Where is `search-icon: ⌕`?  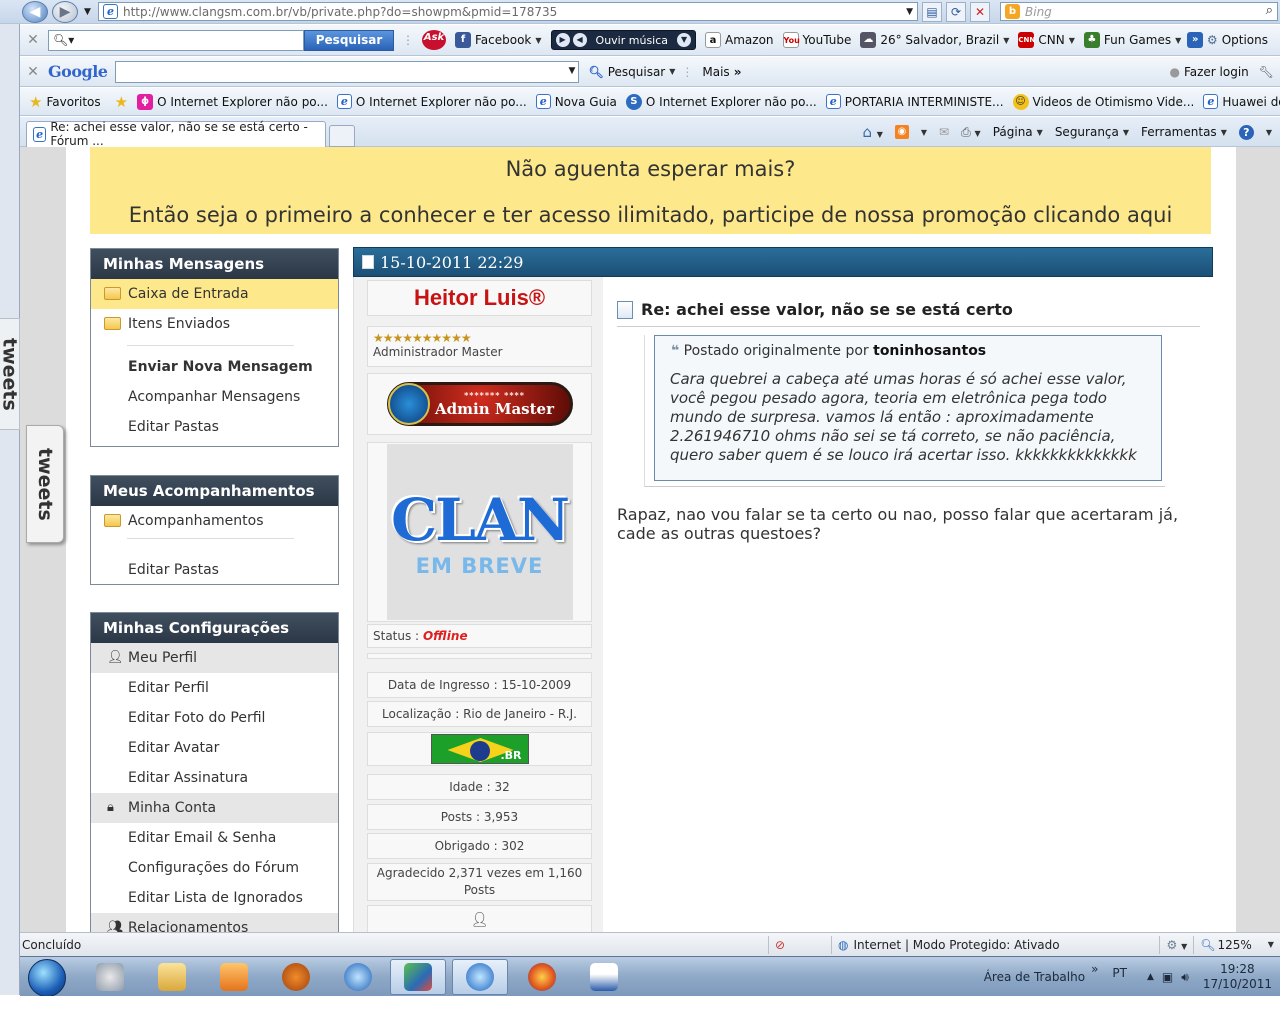
search-icon: ⌕ is located at coordinates (1269, 10).